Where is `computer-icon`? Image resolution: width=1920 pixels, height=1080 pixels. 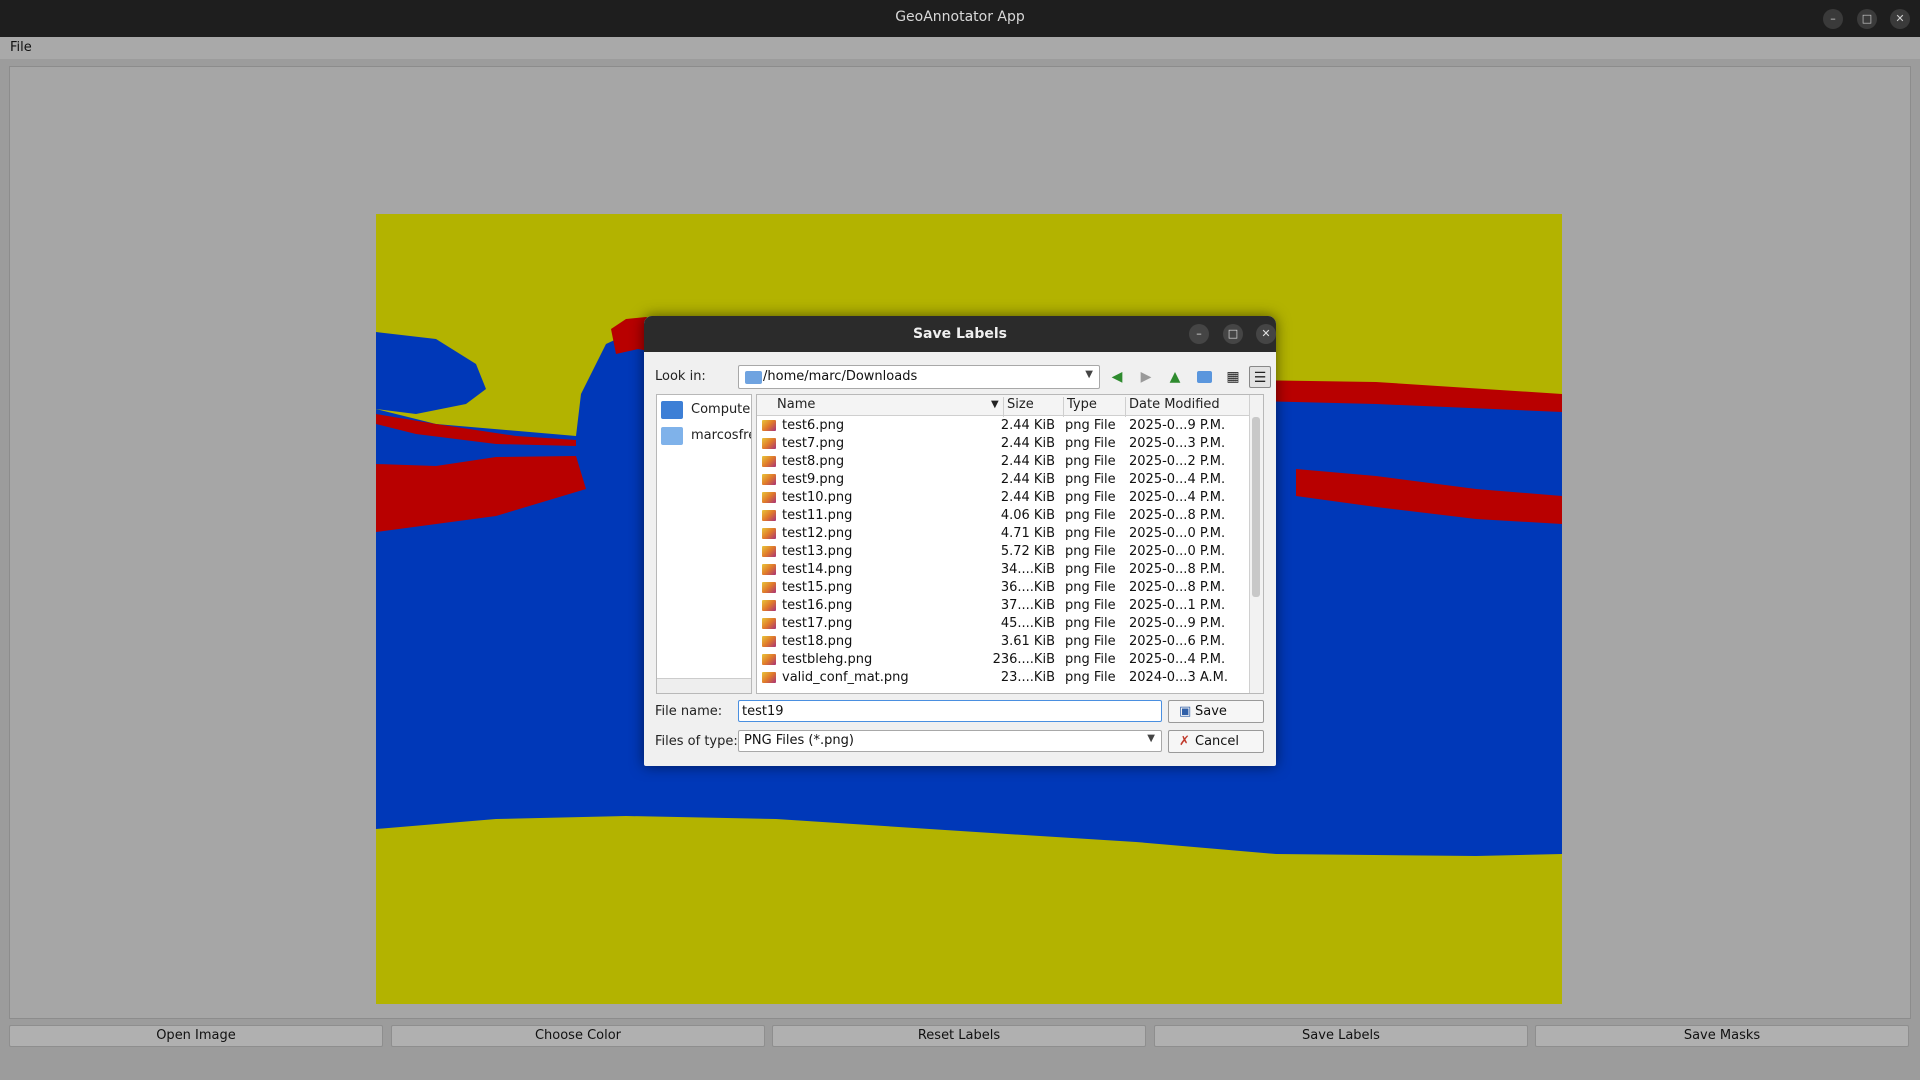
computer-icon is located at coordinates (672, 410).